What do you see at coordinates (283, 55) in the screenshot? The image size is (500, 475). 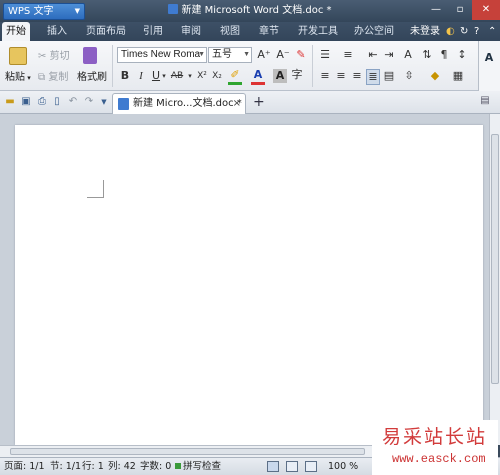 I see `shrink-font-button: A⁻` at bounding box center [283, 55].